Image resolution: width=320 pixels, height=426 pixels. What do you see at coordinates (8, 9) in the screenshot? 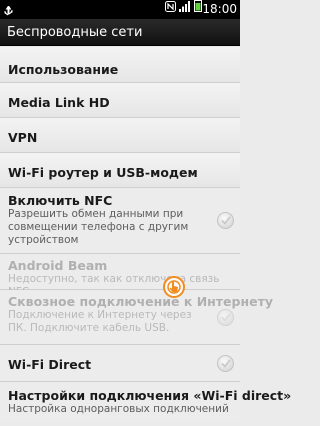
I see `usb-icon` at bounding box center [8, 9].